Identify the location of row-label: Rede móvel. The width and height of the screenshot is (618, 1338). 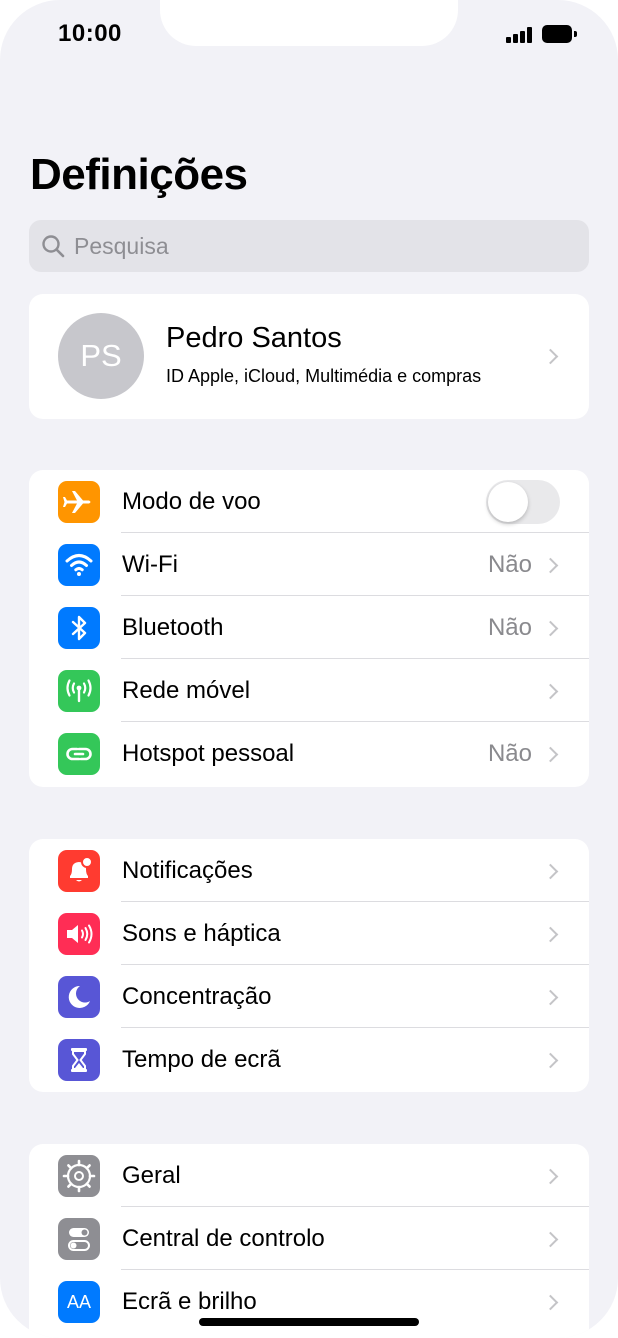
(186, 690).